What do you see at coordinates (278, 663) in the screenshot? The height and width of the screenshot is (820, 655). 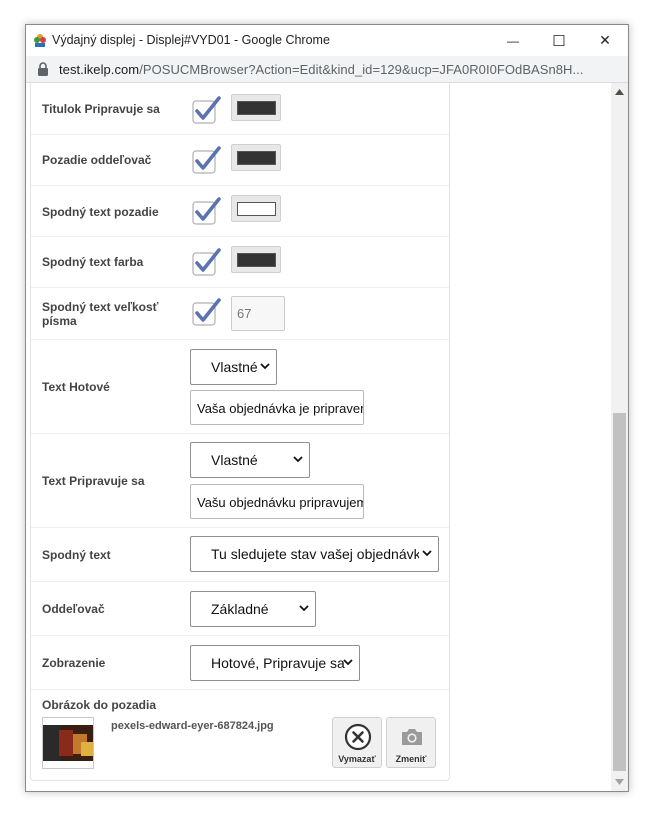 I see `select-value: Hotové, Pripravuje sa` at bounding box center [278, 663].